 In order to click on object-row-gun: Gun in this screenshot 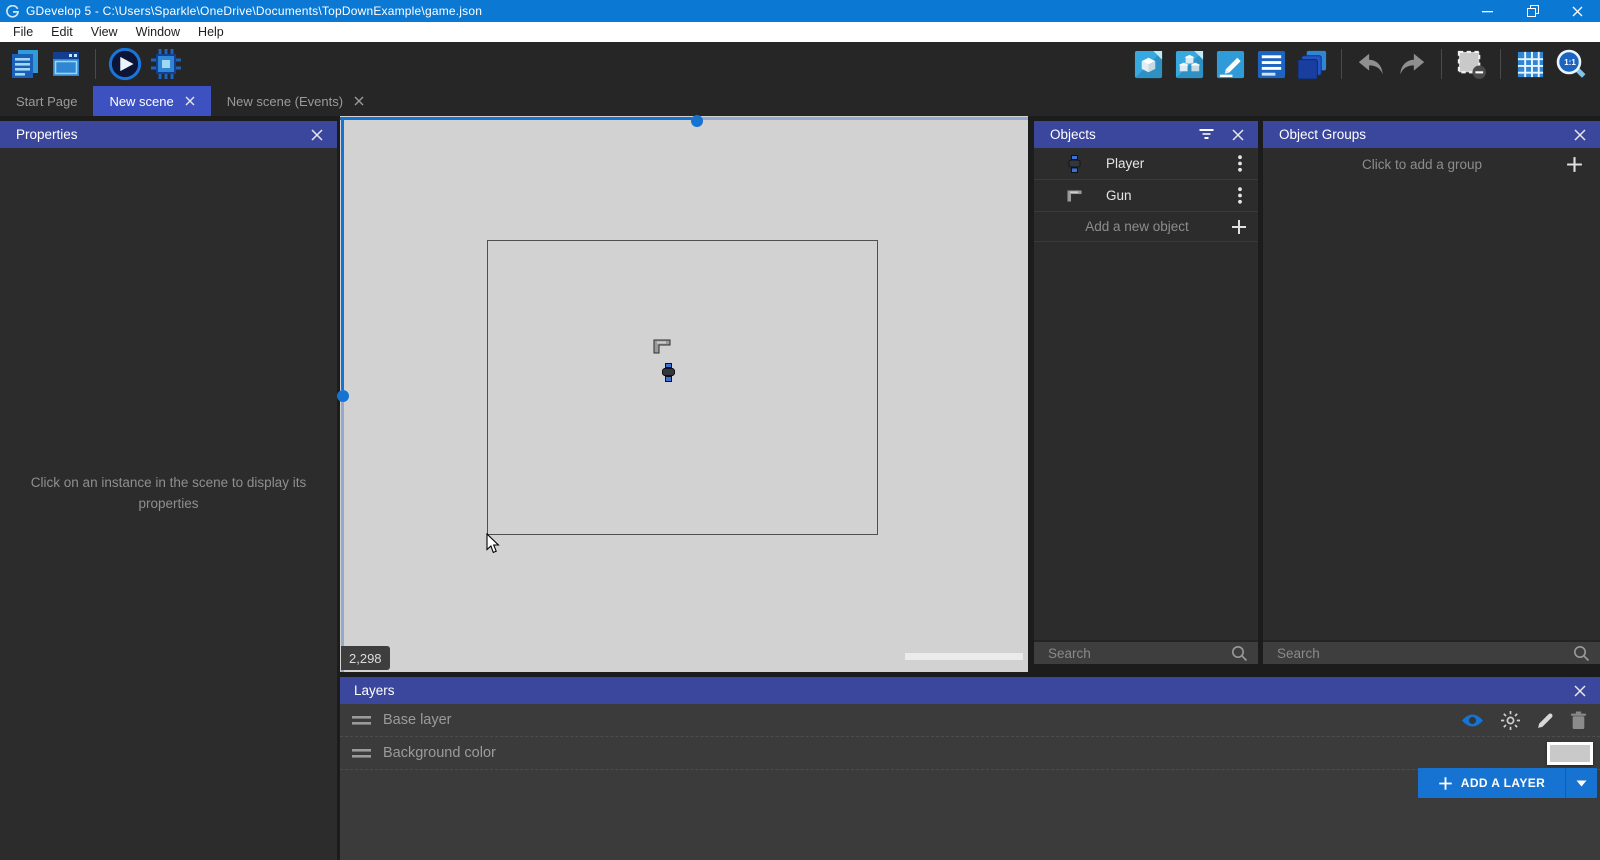, I will do `click(1146, 196)`.